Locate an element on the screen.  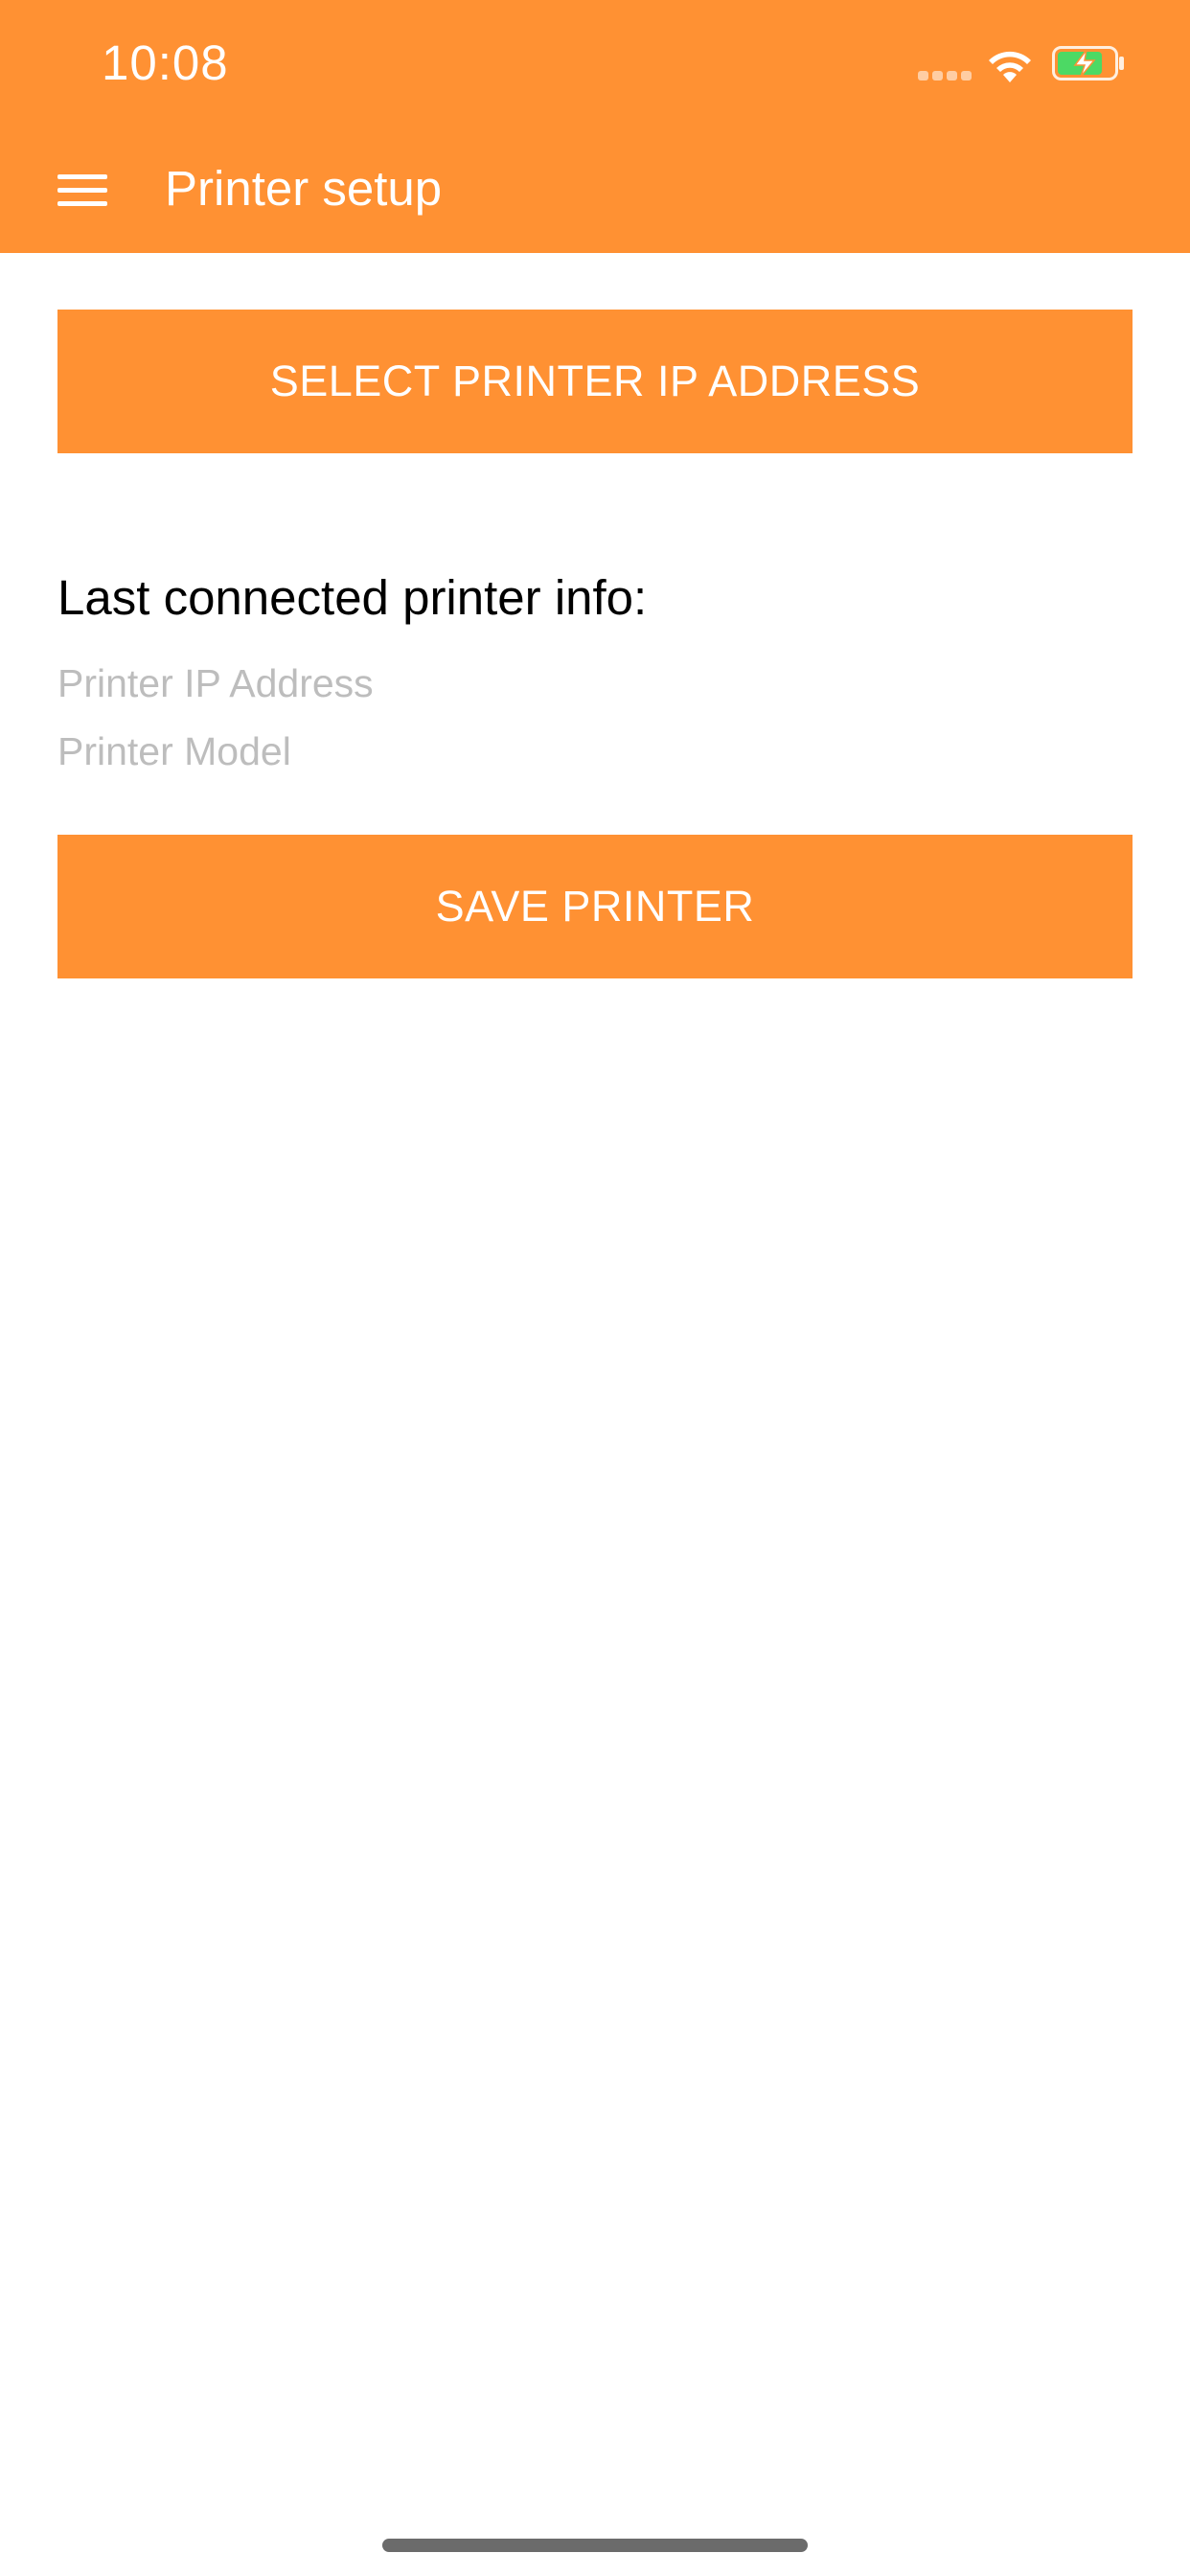
battery-charging-icon is located at coordinates (1088, 63).